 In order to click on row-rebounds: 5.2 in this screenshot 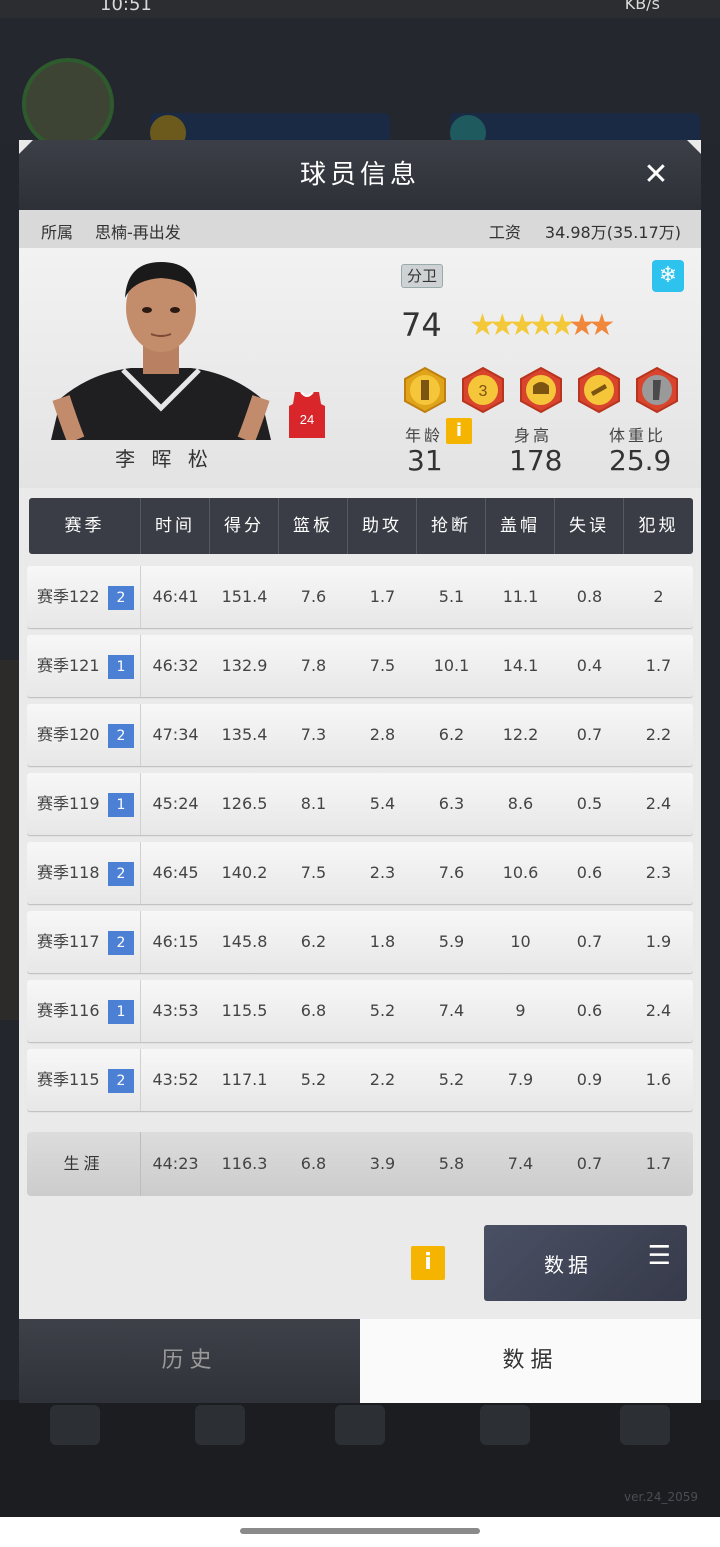, I will do `click(313, 1079)`.